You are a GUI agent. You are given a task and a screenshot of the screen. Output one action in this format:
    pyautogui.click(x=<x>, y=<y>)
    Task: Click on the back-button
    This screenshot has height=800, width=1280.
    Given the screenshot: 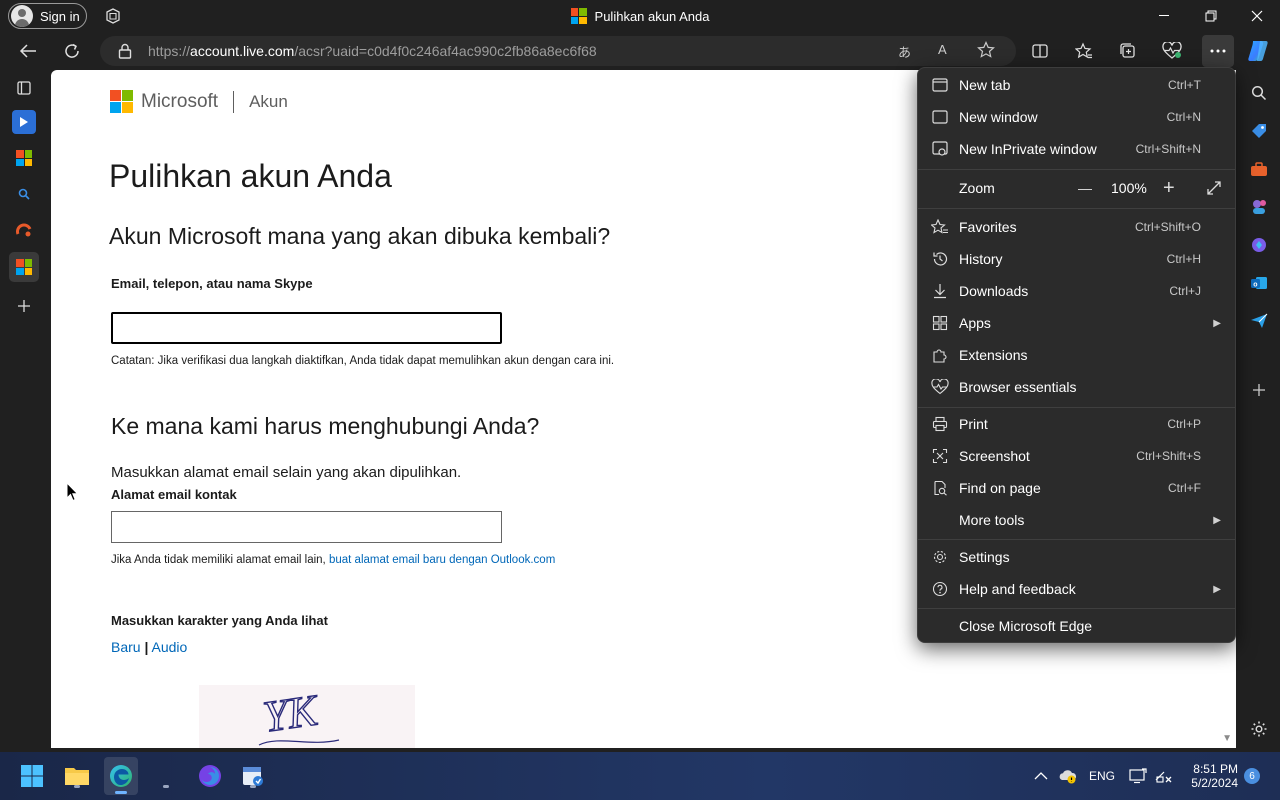 What is the action you would take?
    pyautogui.click(x=28, y=51)
    